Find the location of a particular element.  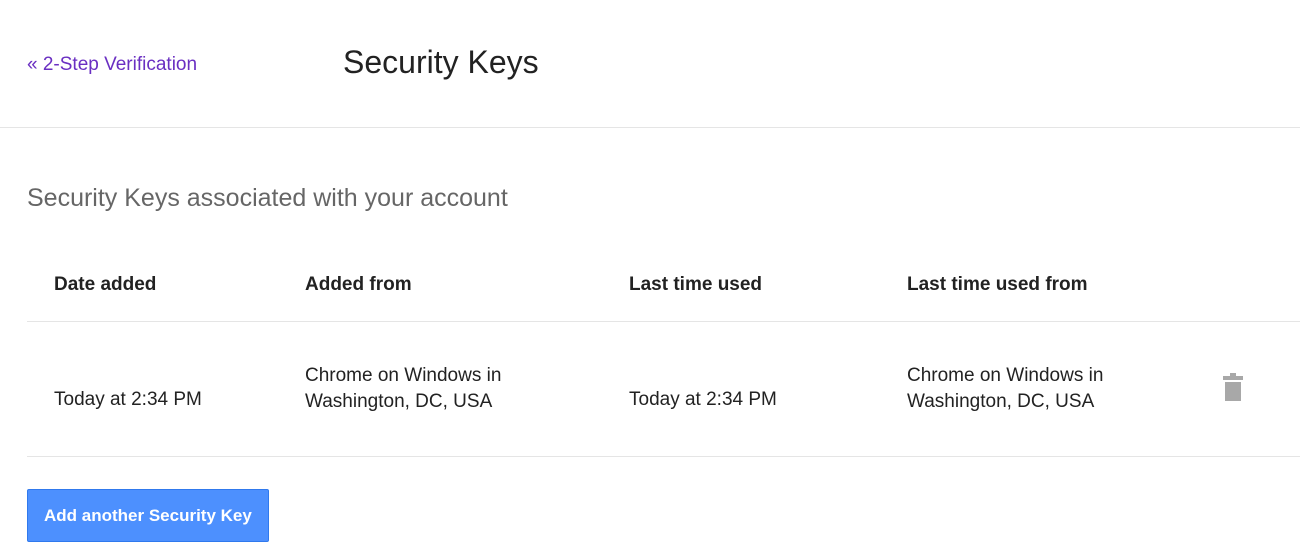

column-header-added-from: Added from is located at coordinates (467, 285).